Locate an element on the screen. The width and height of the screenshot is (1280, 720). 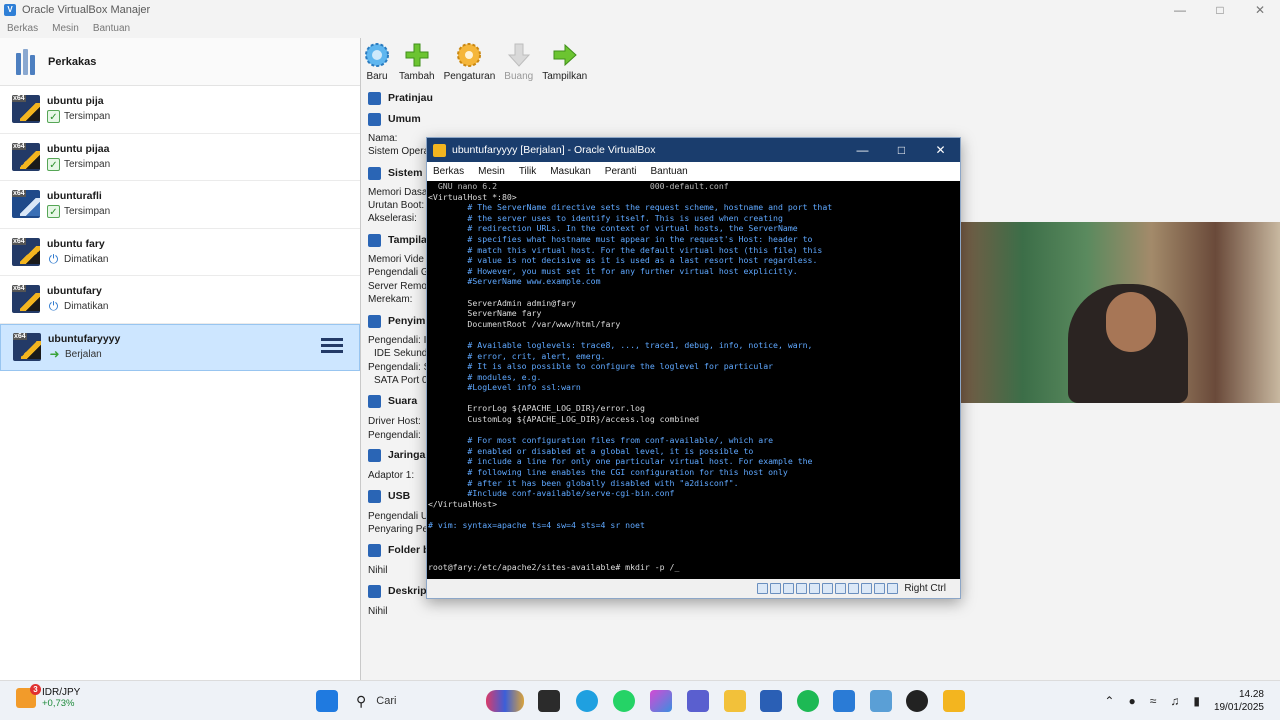
spotify-icon is located at coordinates (808, 701).